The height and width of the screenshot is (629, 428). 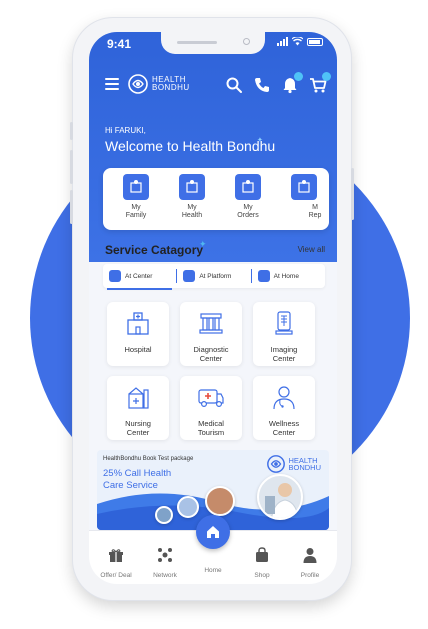 What do you see at coordinates (71, 131) in the screenshot?
I see `phone-side-button` at bounding box center [71, 131].